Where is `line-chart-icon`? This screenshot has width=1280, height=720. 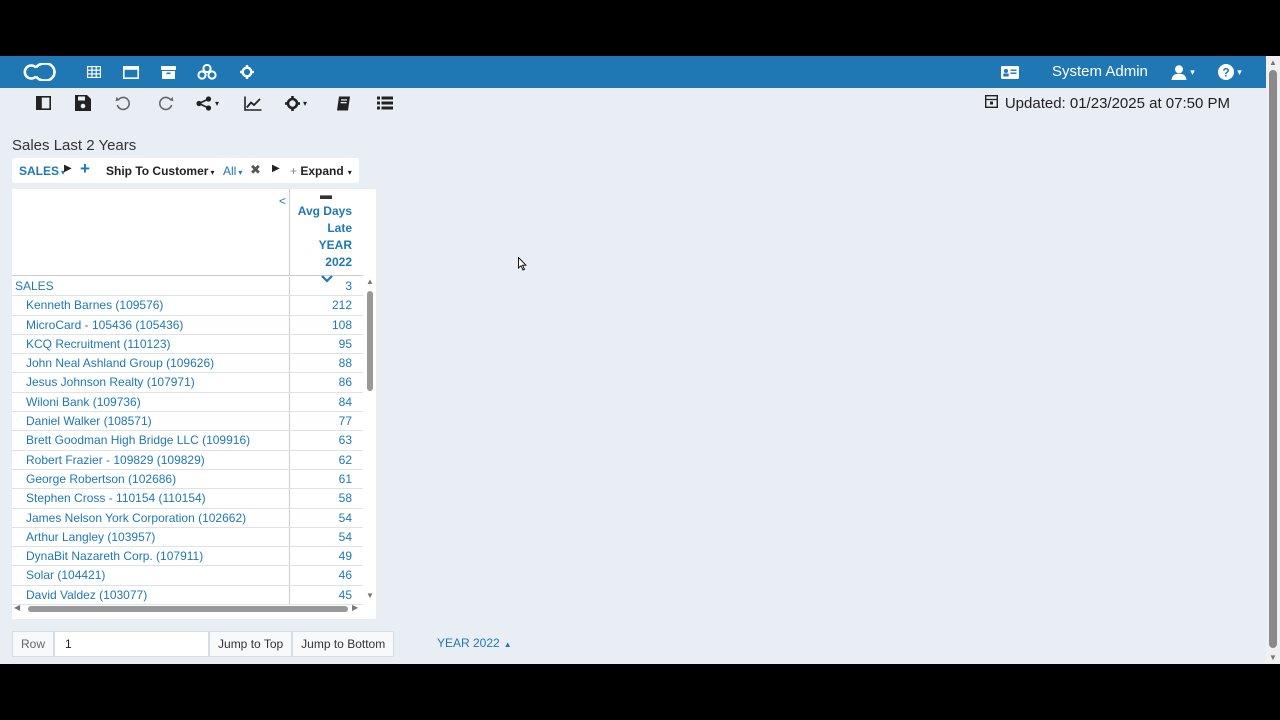 line-chart-icon is located at coordinates (253, 103).